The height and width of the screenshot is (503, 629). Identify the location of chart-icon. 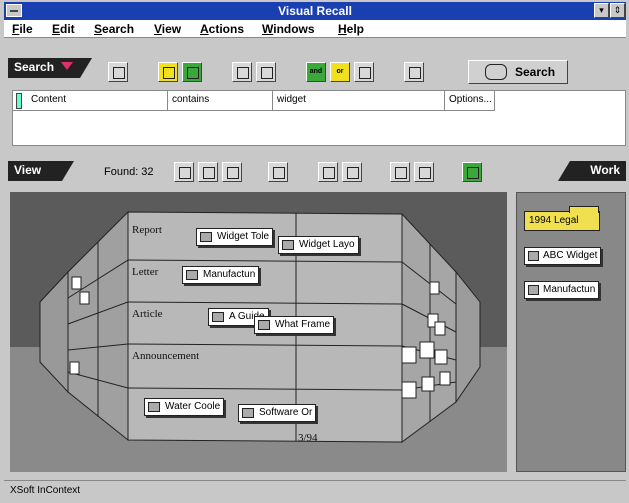
(472, 172).